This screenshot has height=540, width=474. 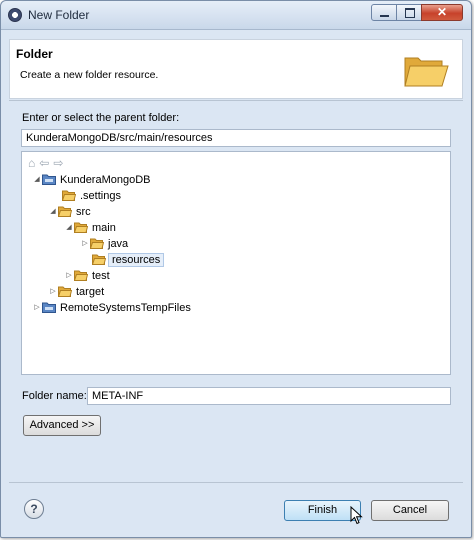 I want to click on back-icon: ⇦, so click(x=44, y=163).